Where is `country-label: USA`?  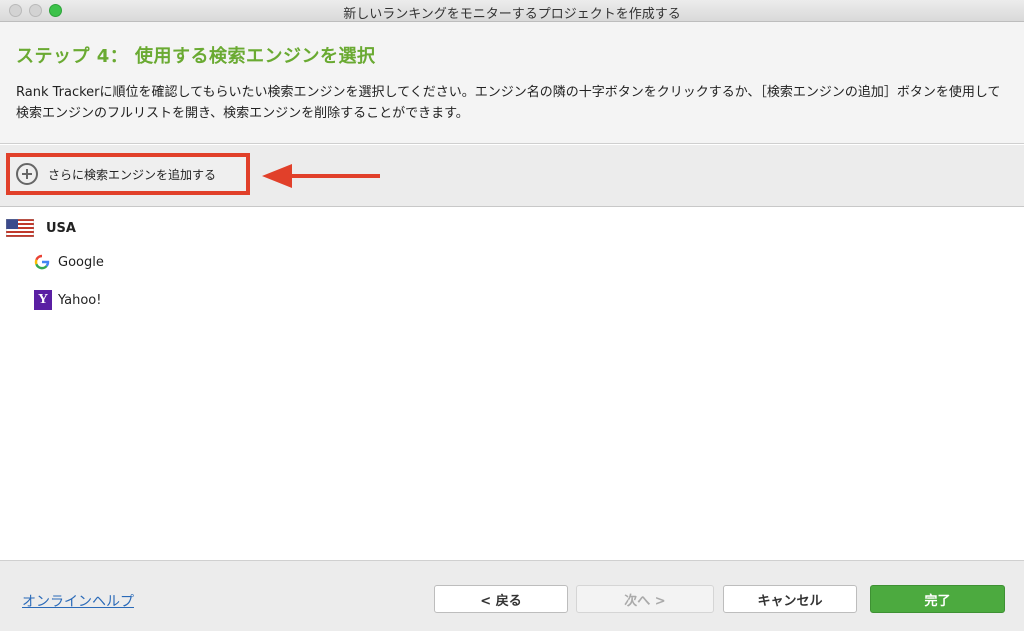
country-label: USA is located at coordinates (61, 228).